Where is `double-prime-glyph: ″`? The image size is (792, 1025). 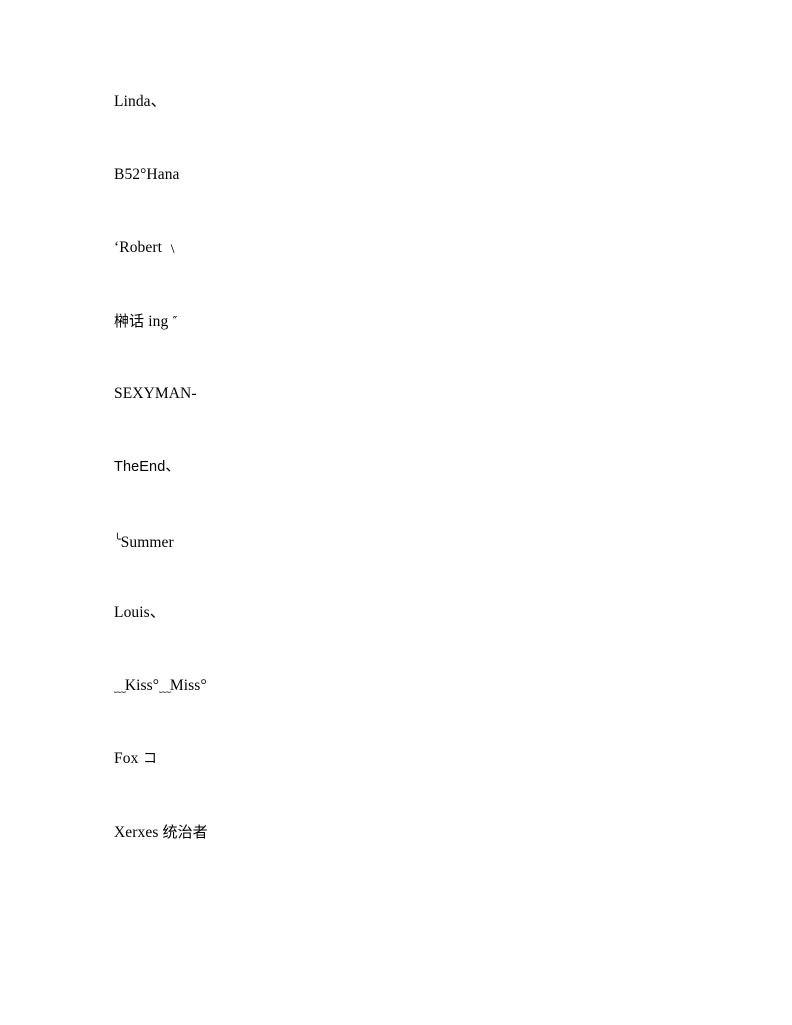 double-prime-glyph: ″ is located at coordinates (175, 322).